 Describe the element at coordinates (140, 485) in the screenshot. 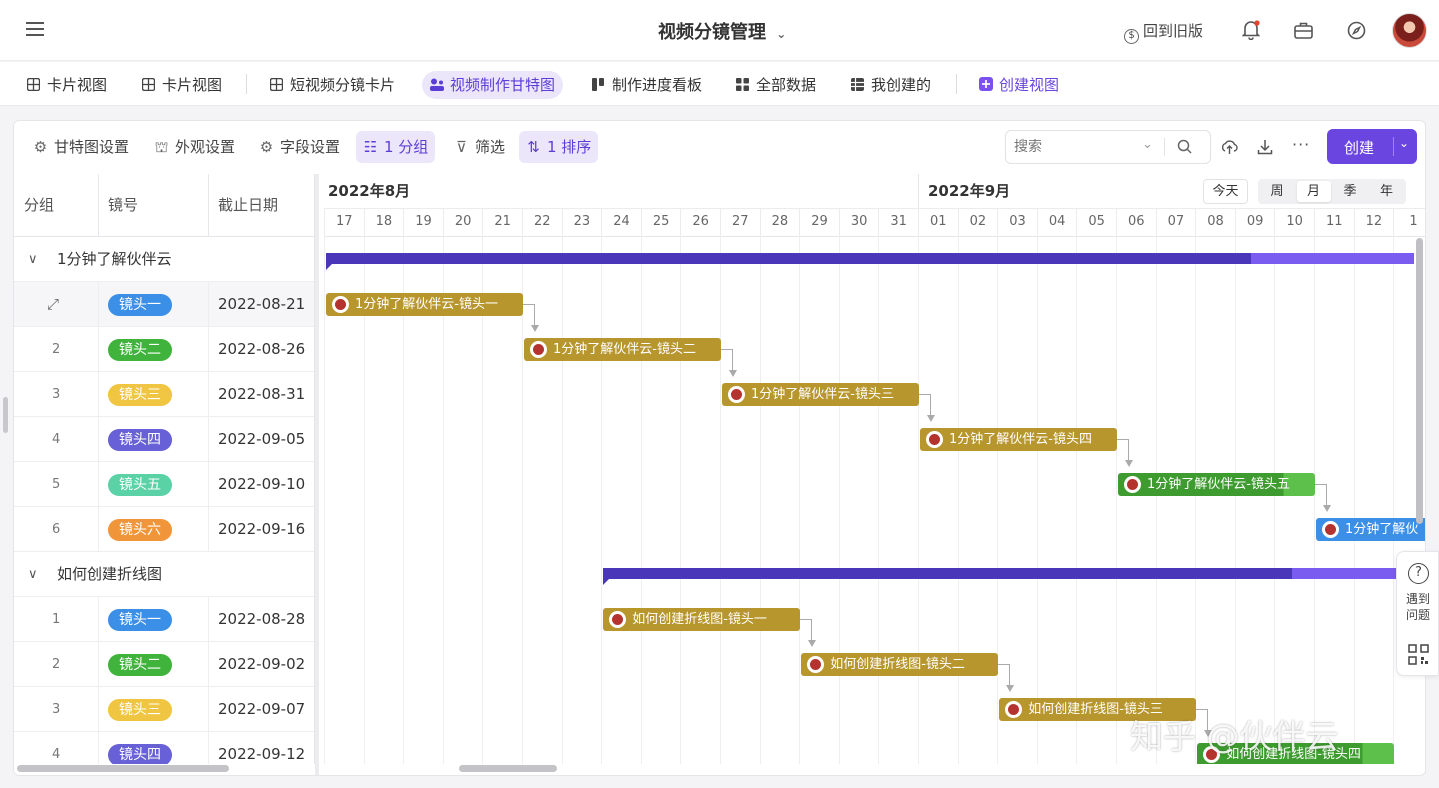

I see `shot-tag: 镜头五` at that location.